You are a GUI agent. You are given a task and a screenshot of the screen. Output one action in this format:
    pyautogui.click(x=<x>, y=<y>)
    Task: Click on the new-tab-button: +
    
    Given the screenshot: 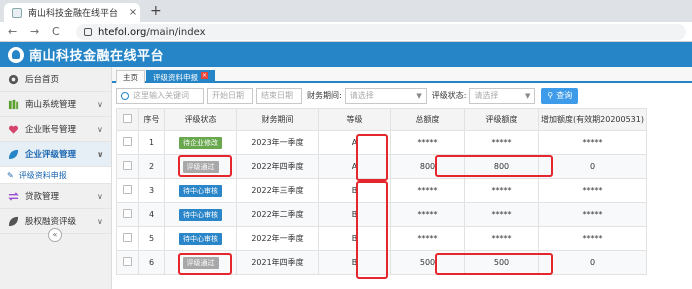 What is the action you would take?
    pyautogui.click(x=156, y=11)
    